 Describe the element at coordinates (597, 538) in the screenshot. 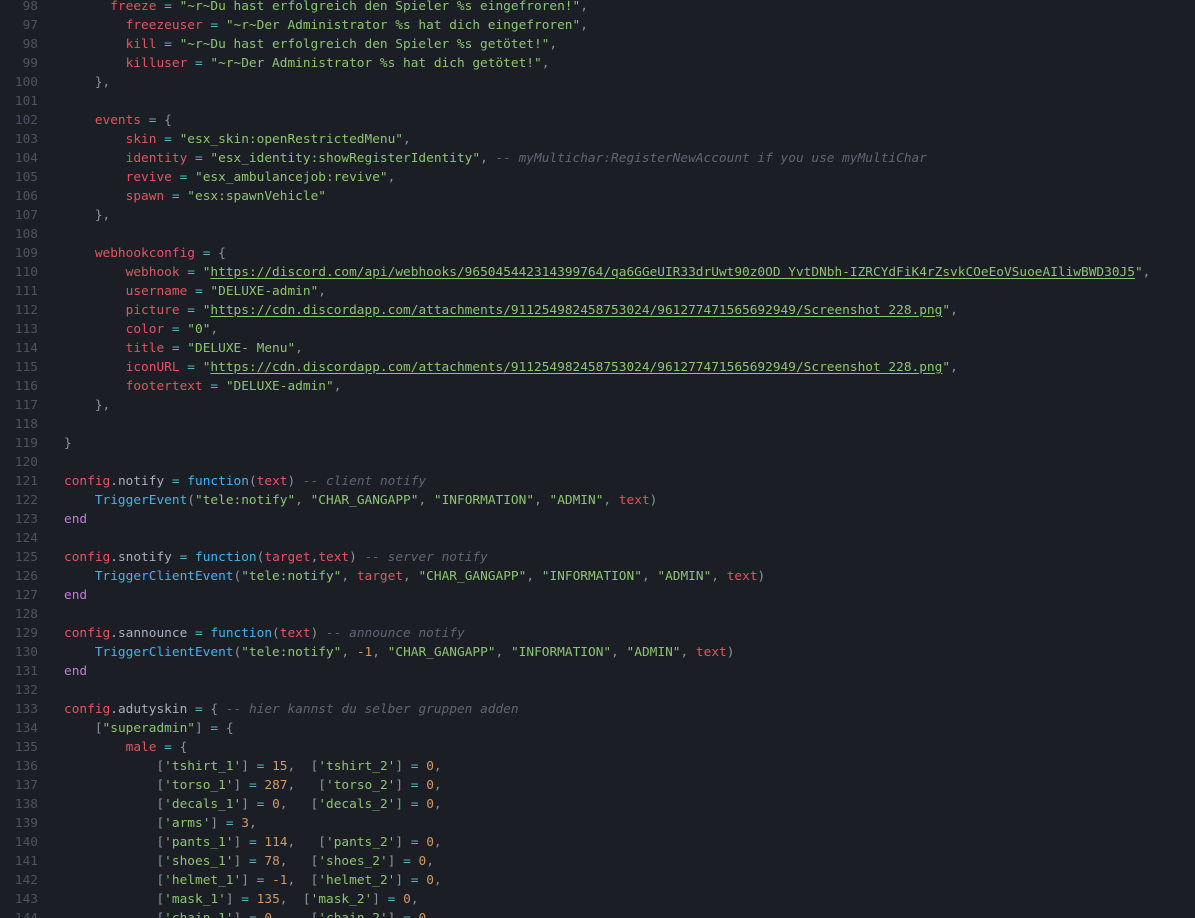

I see `code-line: 124` at that location.